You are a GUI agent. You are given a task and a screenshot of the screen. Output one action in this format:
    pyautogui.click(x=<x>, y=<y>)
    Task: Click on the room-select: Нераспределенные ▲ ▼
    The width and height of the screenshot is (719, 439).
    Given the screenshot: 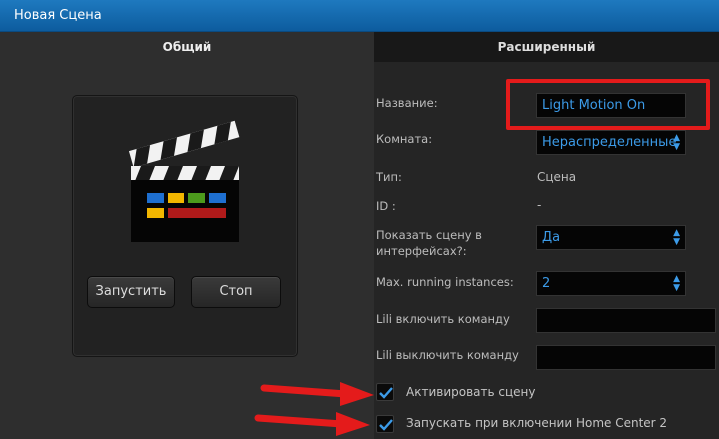 What is the action you would take?
    pyautogui.click(x=611, y=142)
    